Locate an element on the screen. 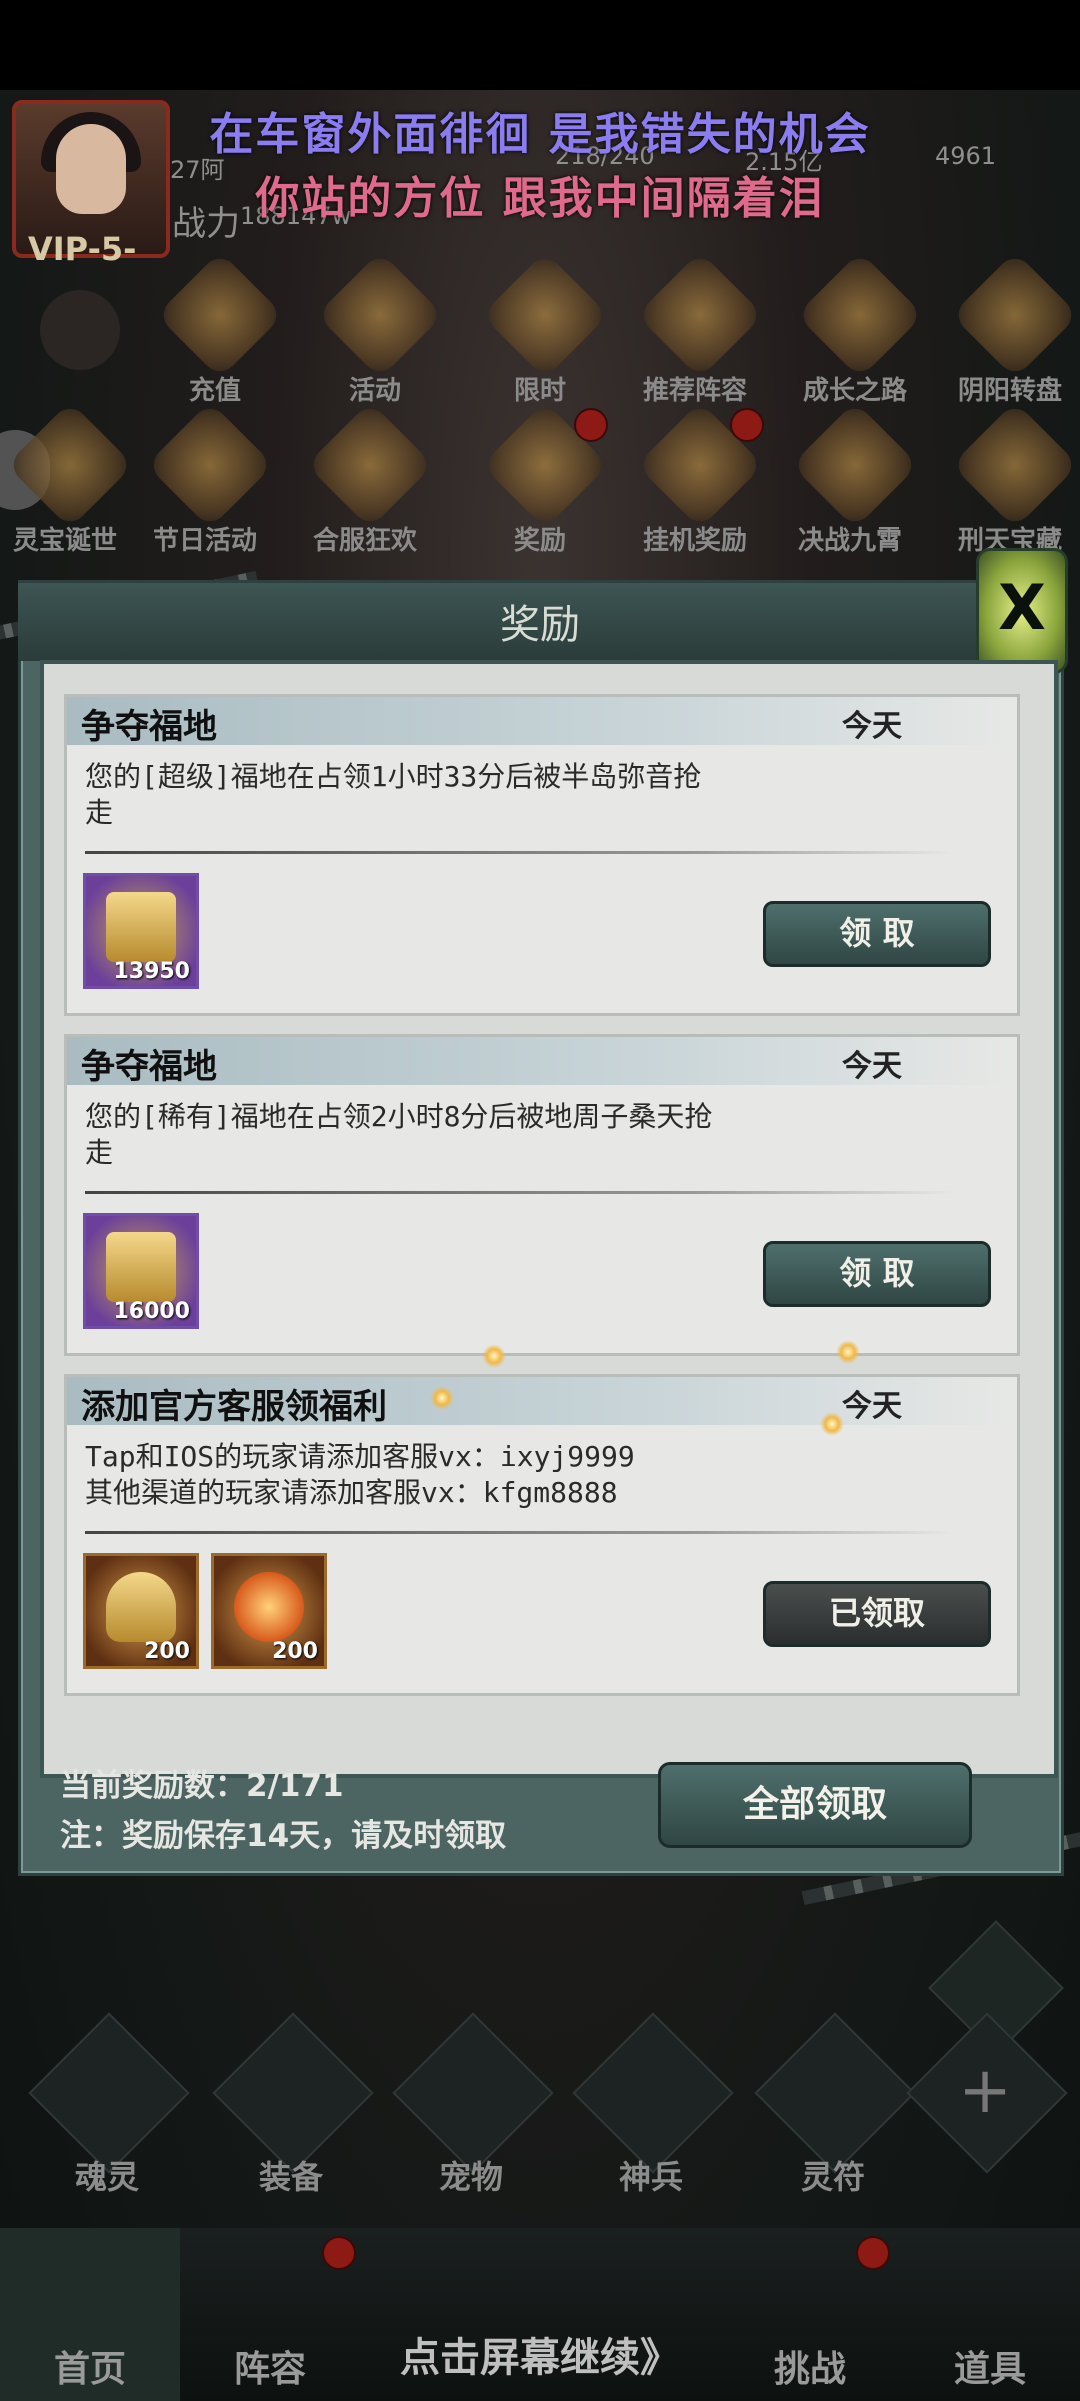 The image size is (1080, 2401). reward-note: 注：奖励保存14天，请及时领取 is located at coordinates (283, 1836).